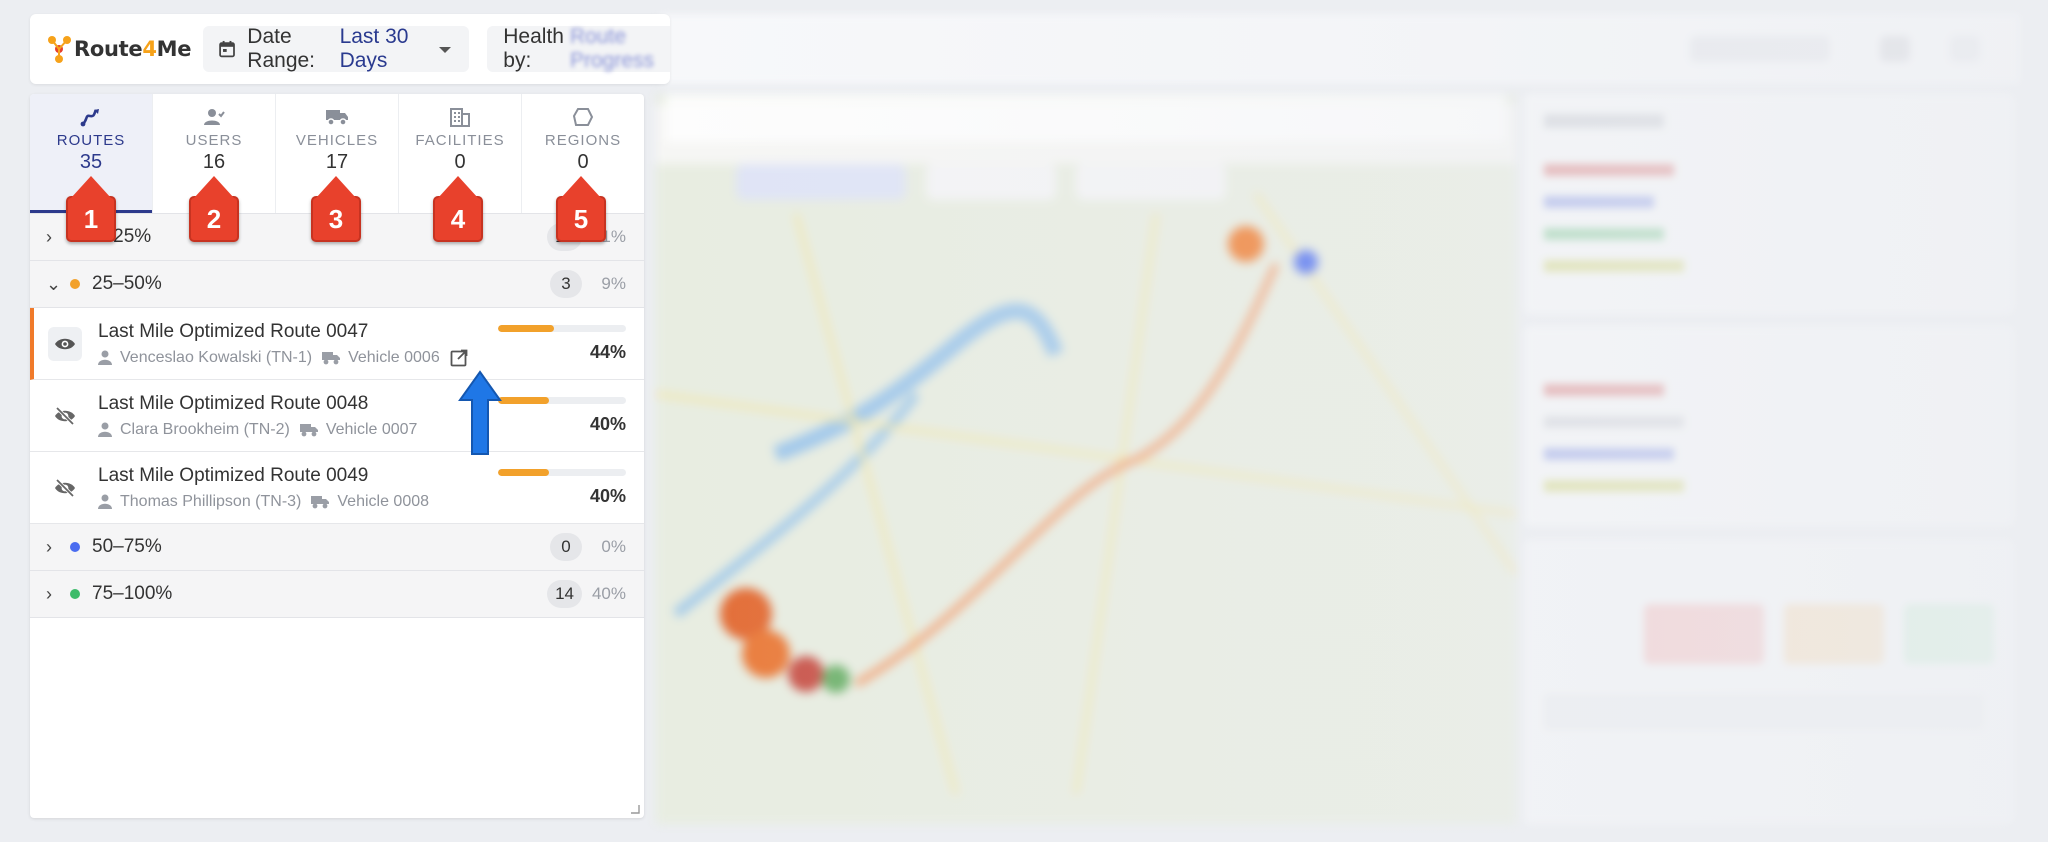 The width and height of the screenshot is (2048, 842). What do you see at coordinates (281, 48) in the screenshot?
I see `date-range-label: Date Range:` at bounding box center [281, 48].